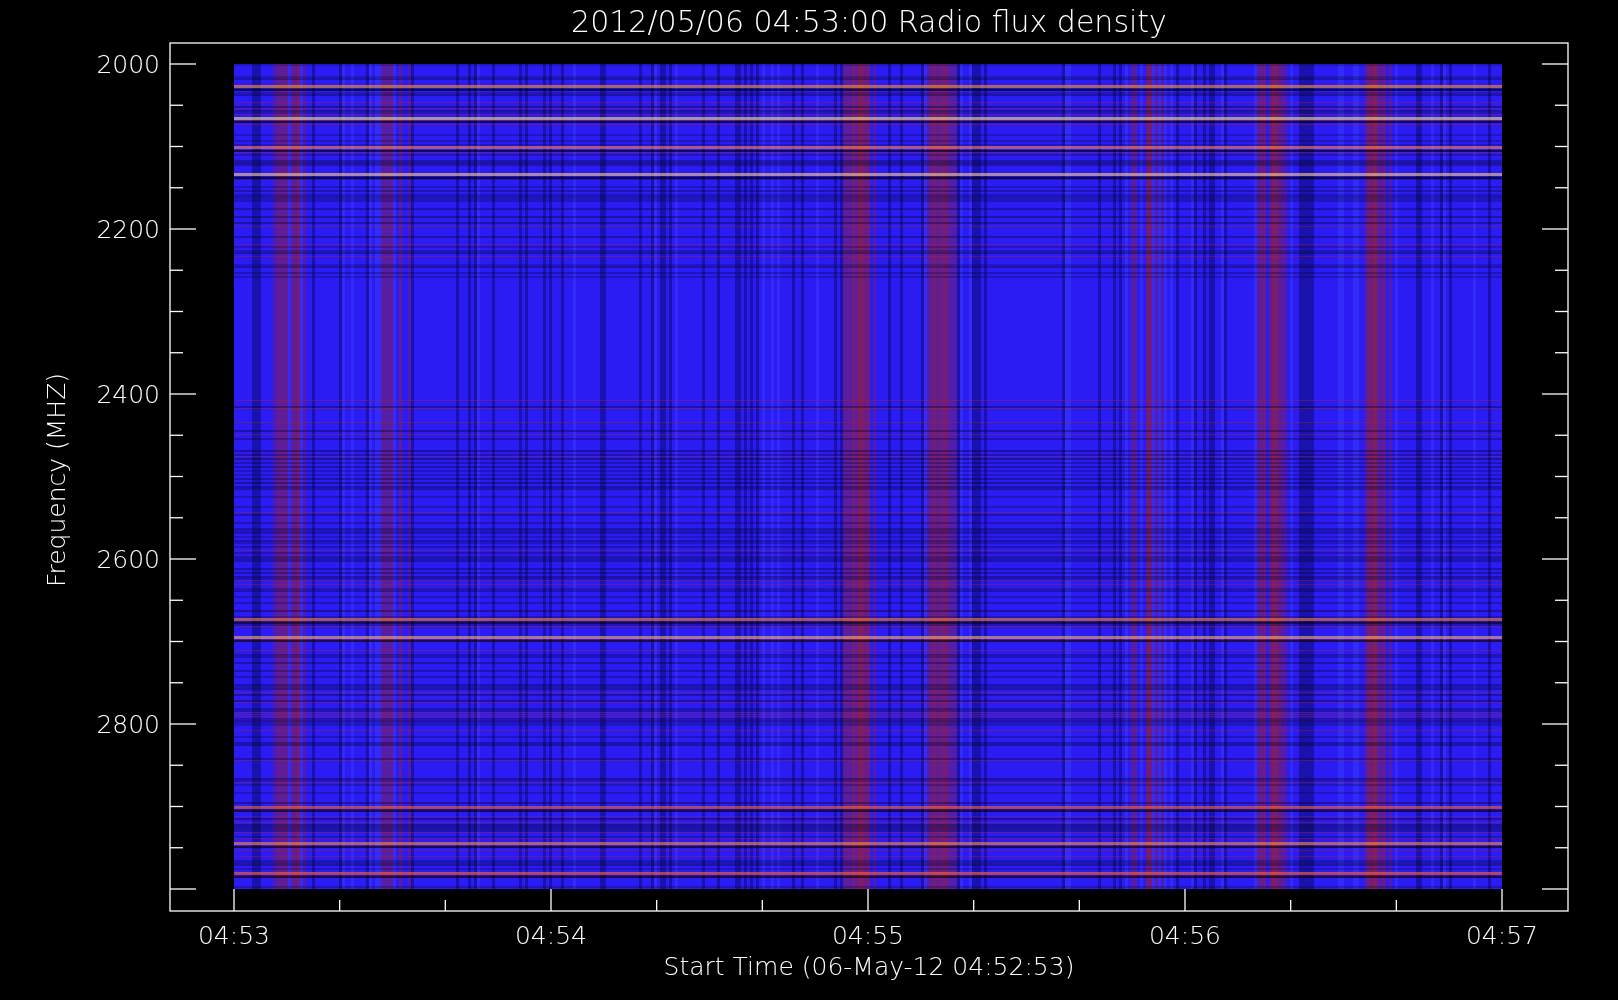 The image size is (1618, 1000). Describe the element at coordinates (551, 935) in the screenshot. I see `tick-label: 04:54` at that location.